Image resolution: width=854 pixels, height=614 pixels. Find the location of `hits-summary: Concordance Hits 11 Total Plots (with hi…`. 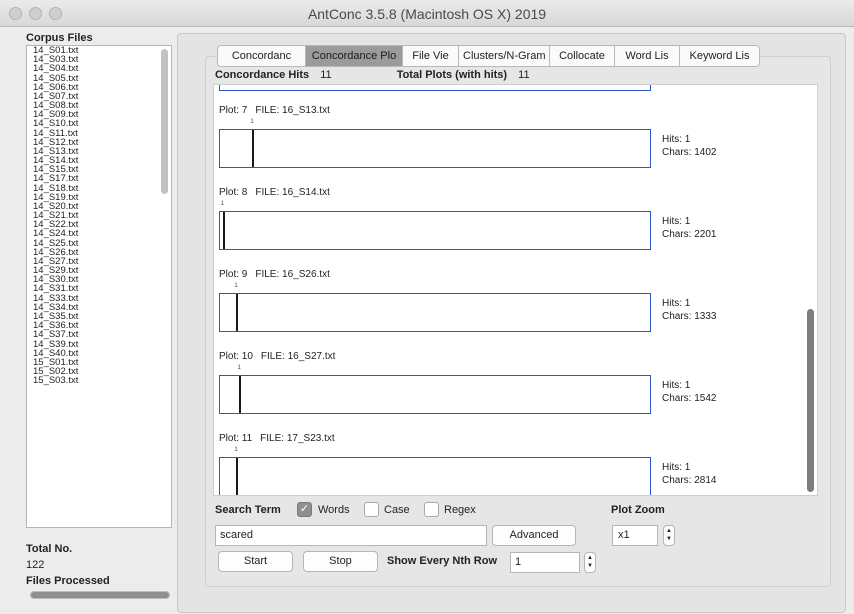

hits-summary: Concordance Hits 11 Total Plots (with hi… is located at coordinates (372, 75).